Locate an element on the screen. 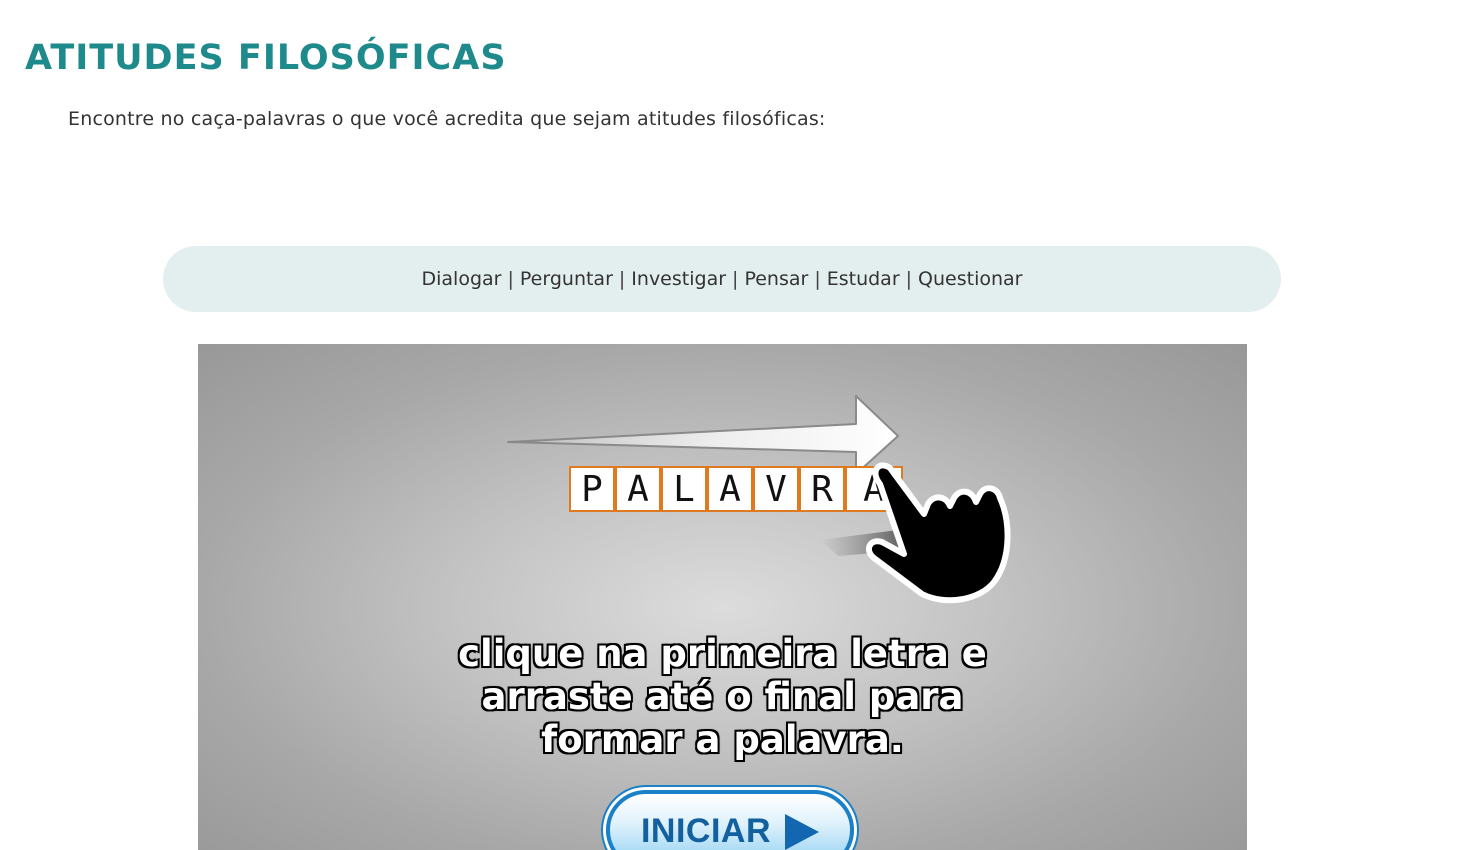 The image size is (1460, 850). word-pensar: Pensar is located at coordinates (776, 279).